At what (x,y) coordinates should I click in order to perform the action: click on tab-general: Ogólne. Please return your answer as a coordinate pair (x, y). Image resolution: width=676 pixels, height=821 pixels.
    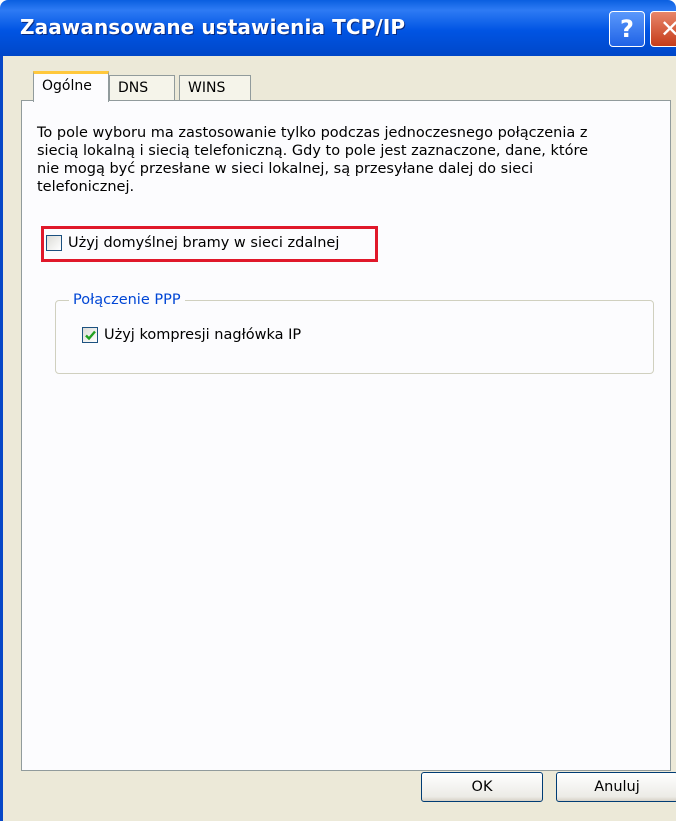
    Looking at the image, I should click on (71, 86).